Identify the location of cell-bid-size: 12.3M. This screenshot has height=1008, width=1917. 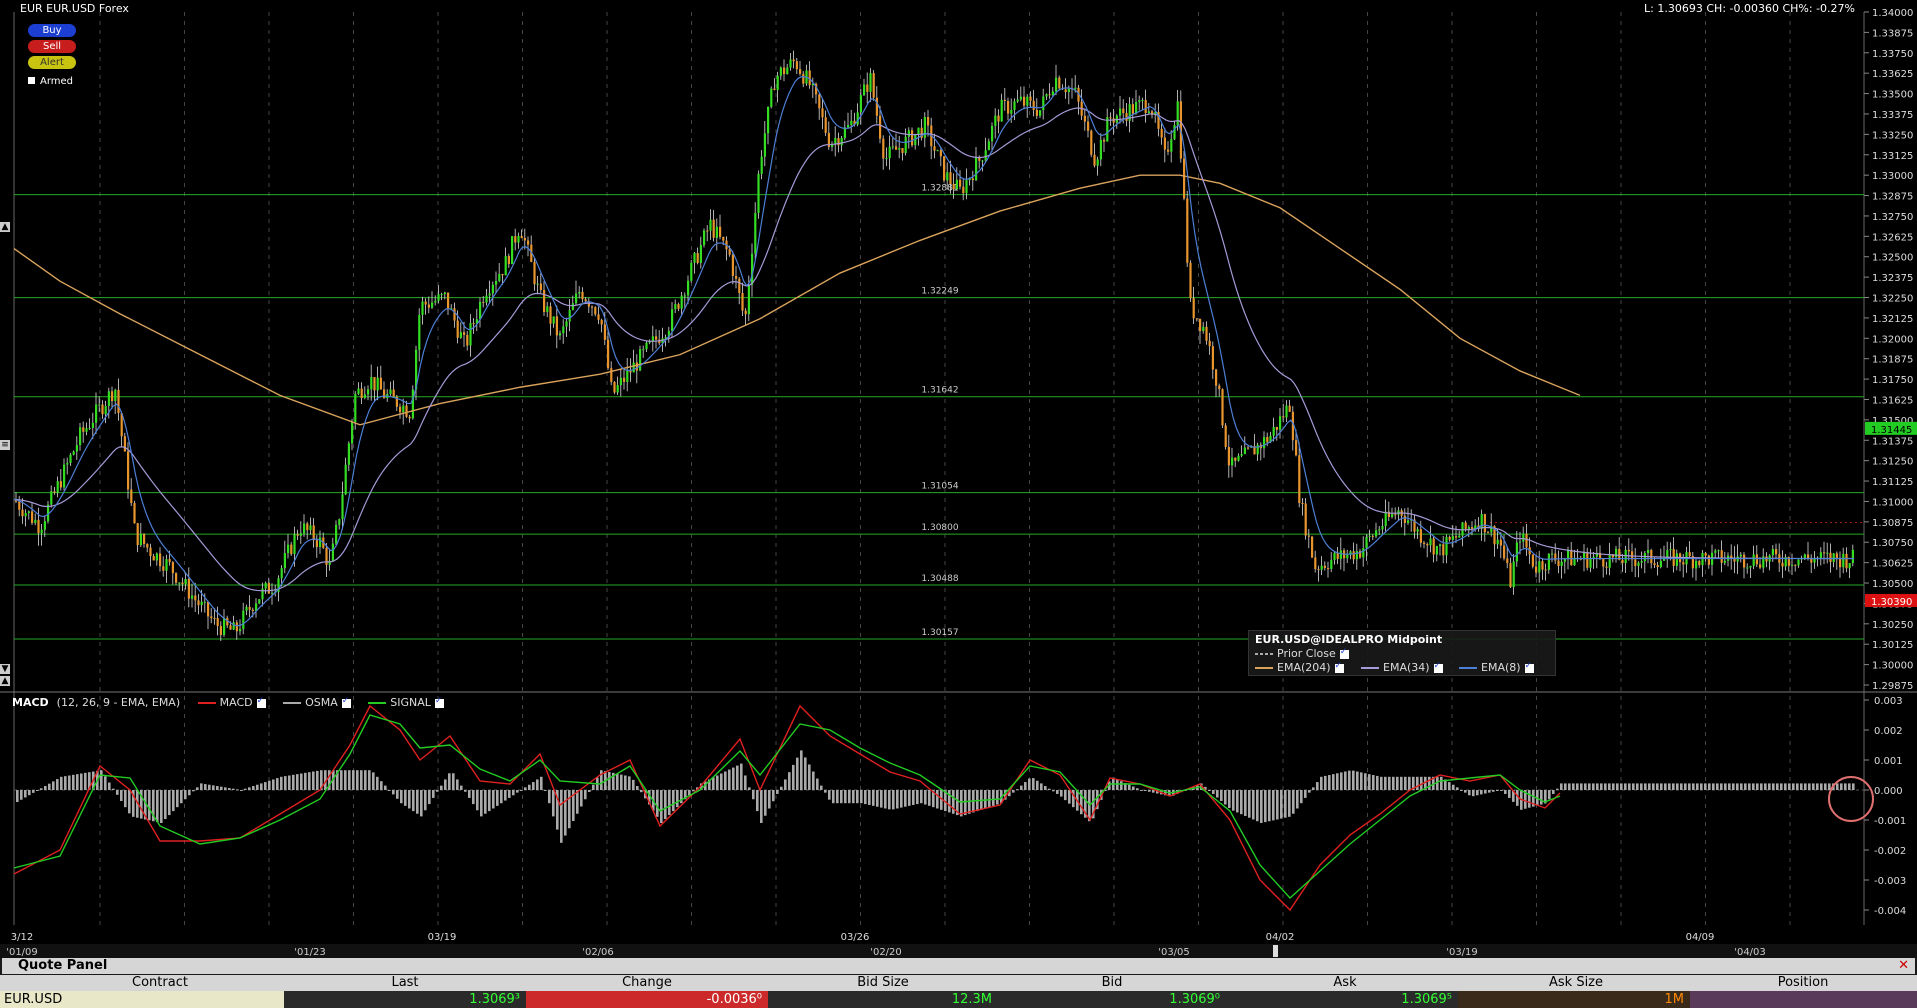
(883, 999).